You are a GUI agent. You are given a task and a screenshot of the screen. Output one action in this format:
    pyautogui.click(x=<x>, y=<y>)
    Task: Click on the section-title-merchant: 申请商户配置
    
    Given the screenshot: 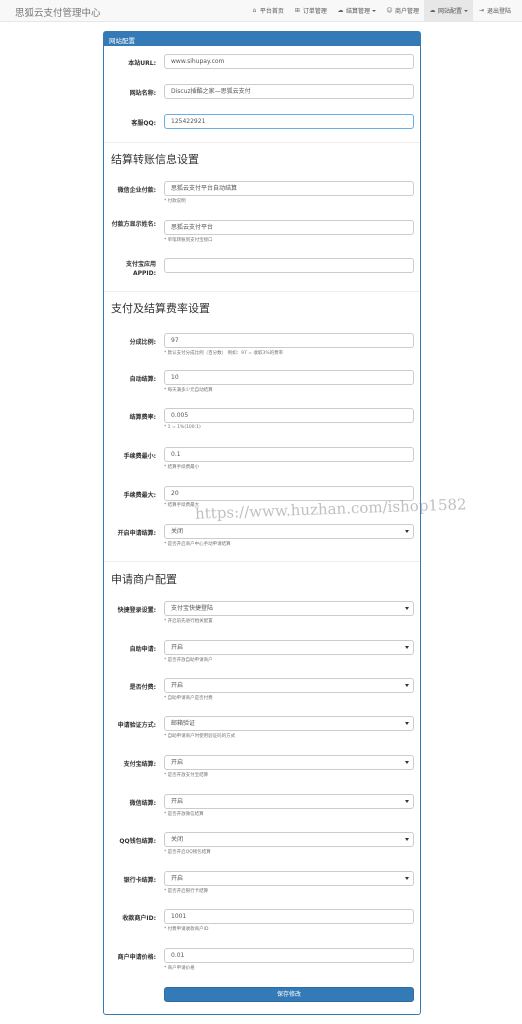 What is the action you would take?
    pyautogui.click(x=144, y=579)
    